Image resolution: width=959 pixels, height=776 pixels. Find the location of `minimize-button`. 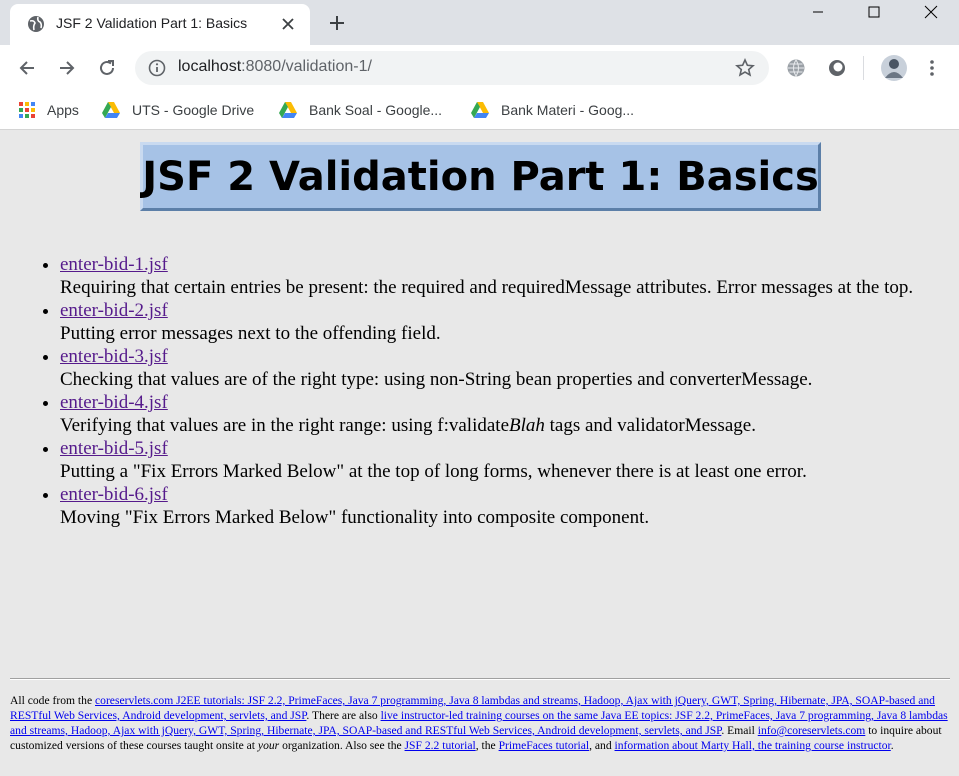

minimize-button is located at coordinates (818, 12).